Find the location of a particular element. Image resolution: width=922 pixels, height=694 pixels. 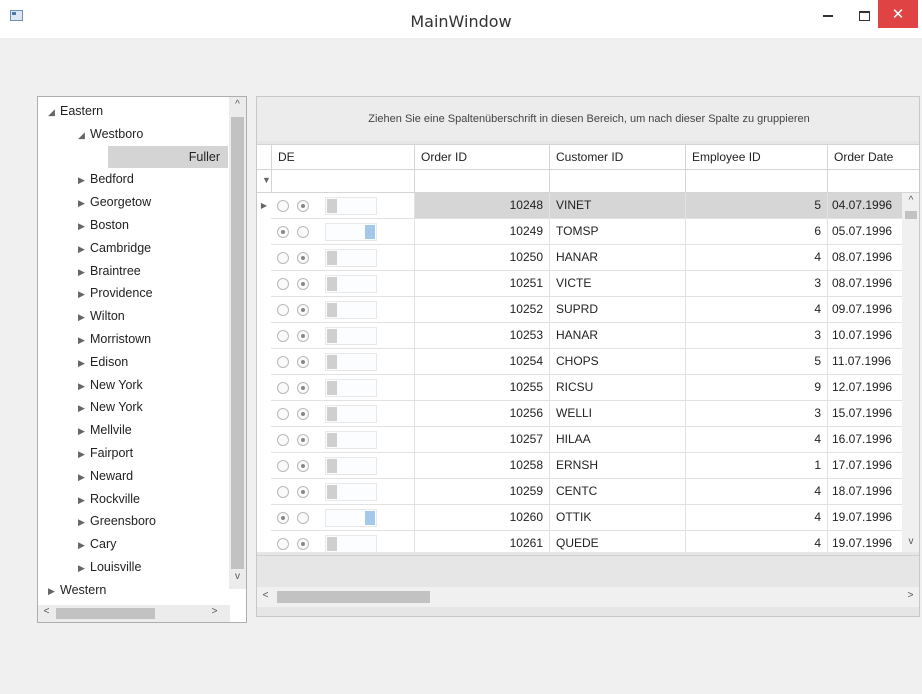

customer-id-cell: HANAR is located at coordinates (617, 257).